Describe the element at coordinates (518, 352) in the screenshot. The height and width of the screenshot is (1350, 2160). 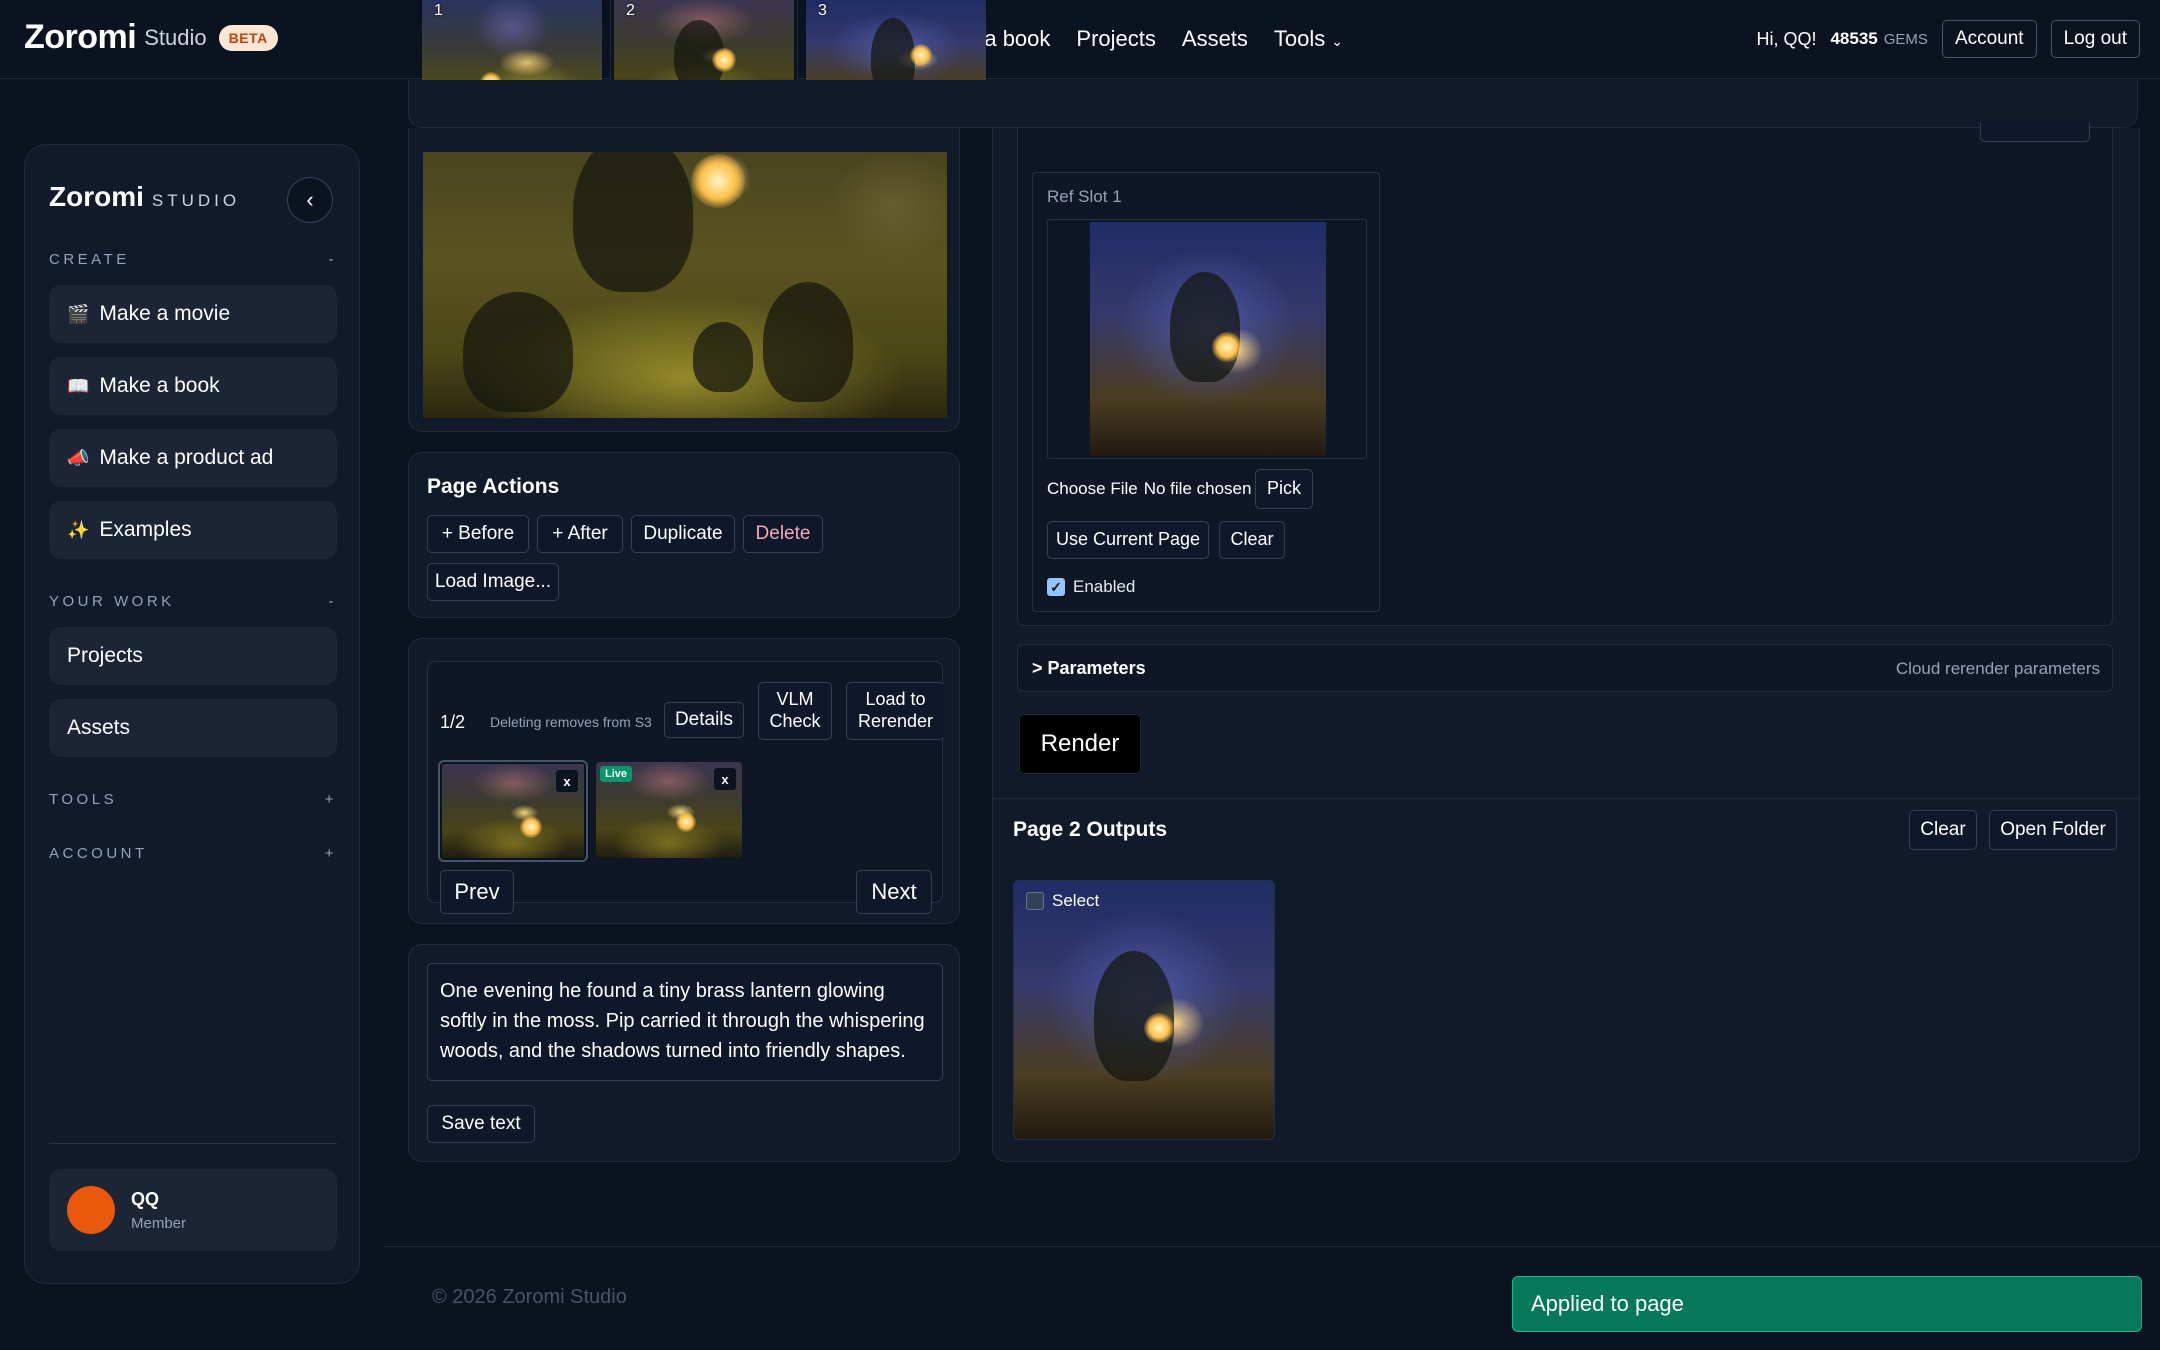
I see `wolf-silhouette` at that location.